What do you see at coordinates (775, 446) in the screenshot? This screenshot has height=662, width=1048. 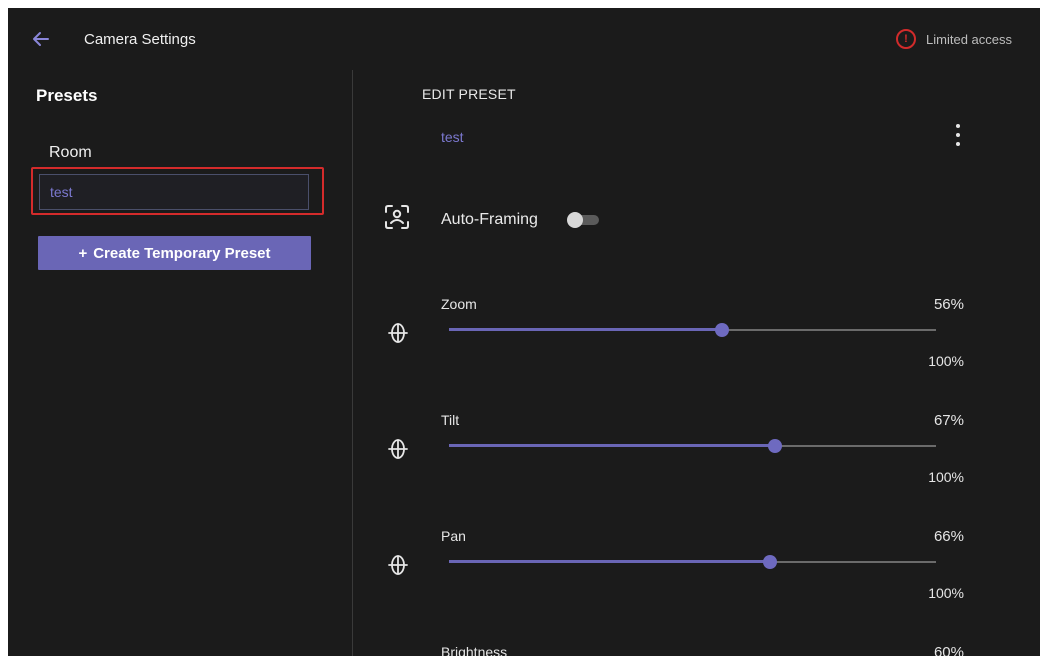 I see `tilt-slider-handle` at bounding box center [775, 446].